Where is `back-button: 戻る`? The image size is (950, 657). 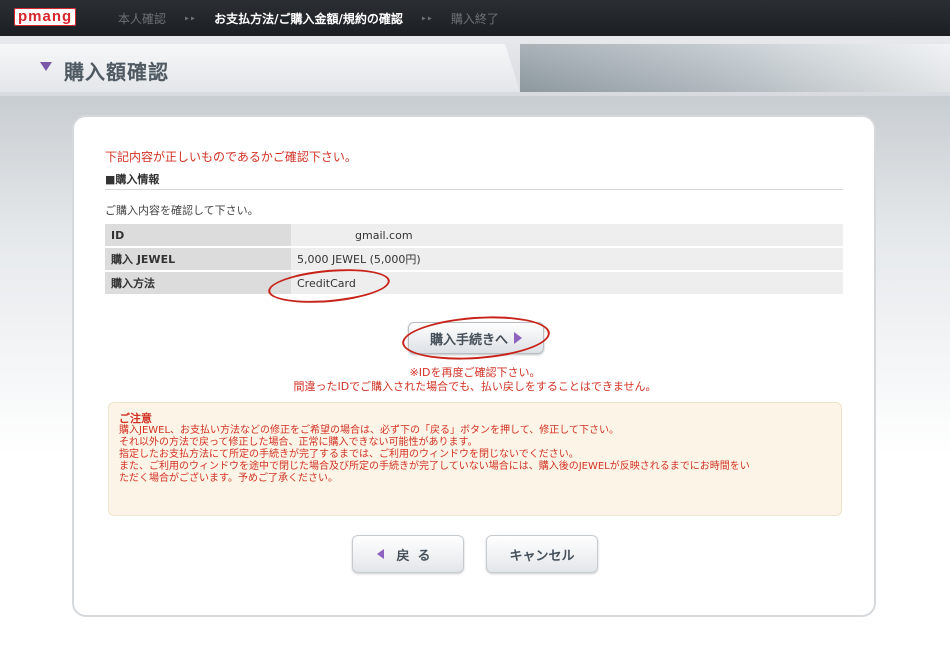
back-button: 戻る is located at coordinates (408, 554).